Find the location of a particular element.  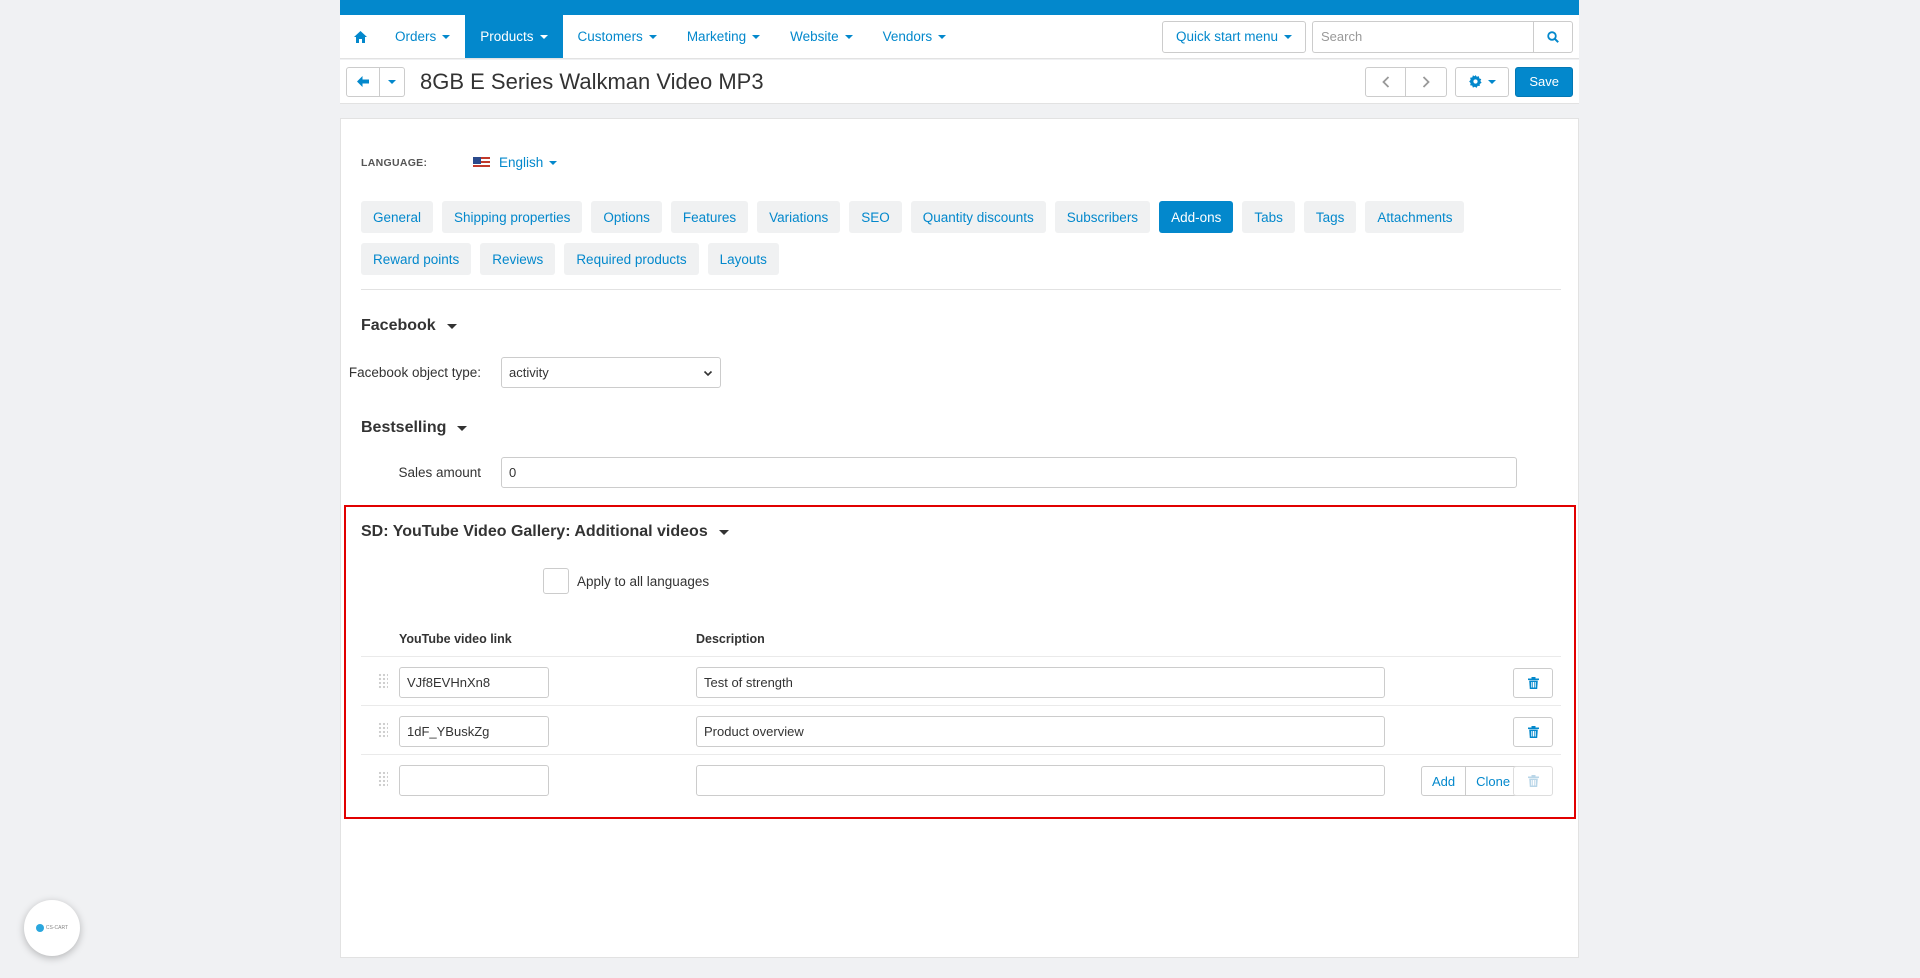

nav-right-tools: Quick start menu is located at coordinates (1370, 36).